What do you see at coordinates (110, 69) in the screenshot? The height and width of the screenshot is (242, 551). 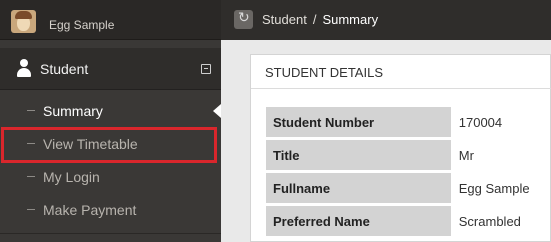 I see `sidebar-section-student: Student` at bounding box center [110, 69].